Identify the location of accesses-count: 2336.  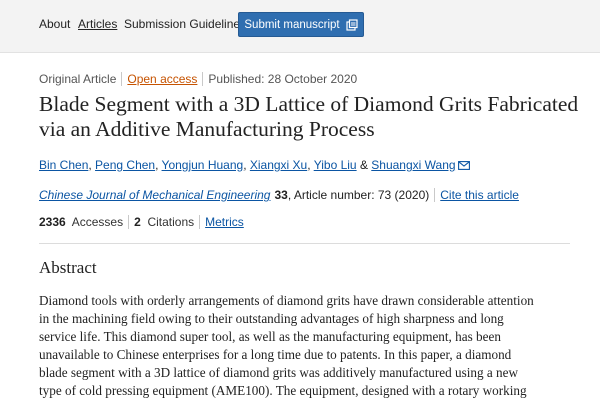
(52, 222).